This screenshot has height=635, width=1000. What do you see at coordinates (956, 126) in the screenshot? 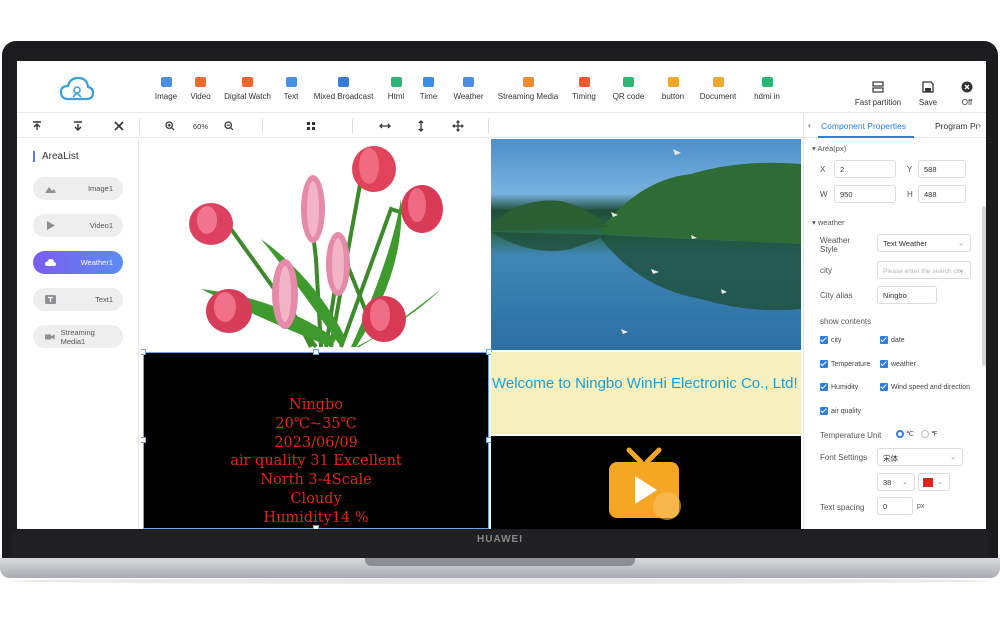
I see `tab-program-properties: Program Pr` at bounding box center [956, 126].